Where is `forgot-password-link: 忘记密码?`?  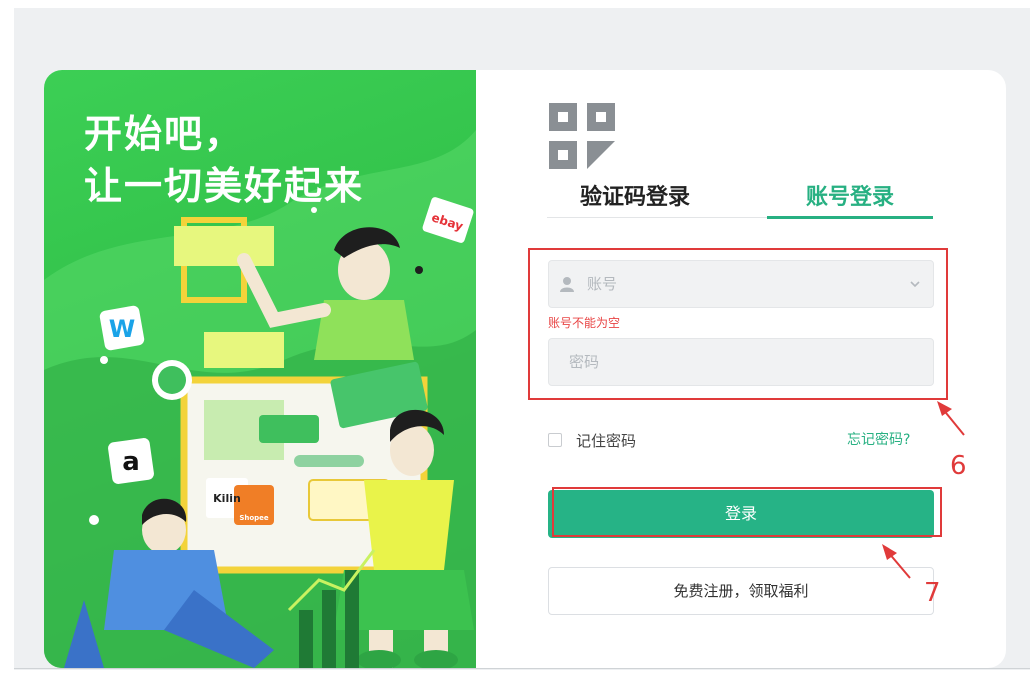 forgot-password-link: 忘记密码? is located at coordinates (878, 440).